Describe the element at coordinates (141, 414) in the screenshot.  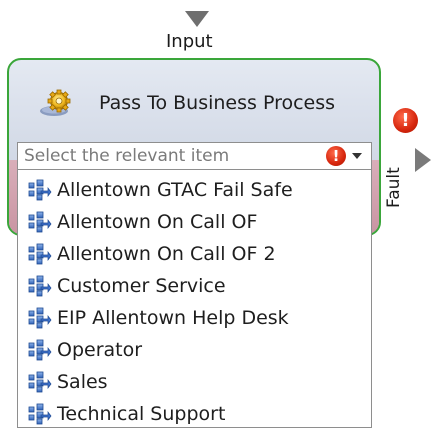
I see `list-item-label: Technical Support` at that location.